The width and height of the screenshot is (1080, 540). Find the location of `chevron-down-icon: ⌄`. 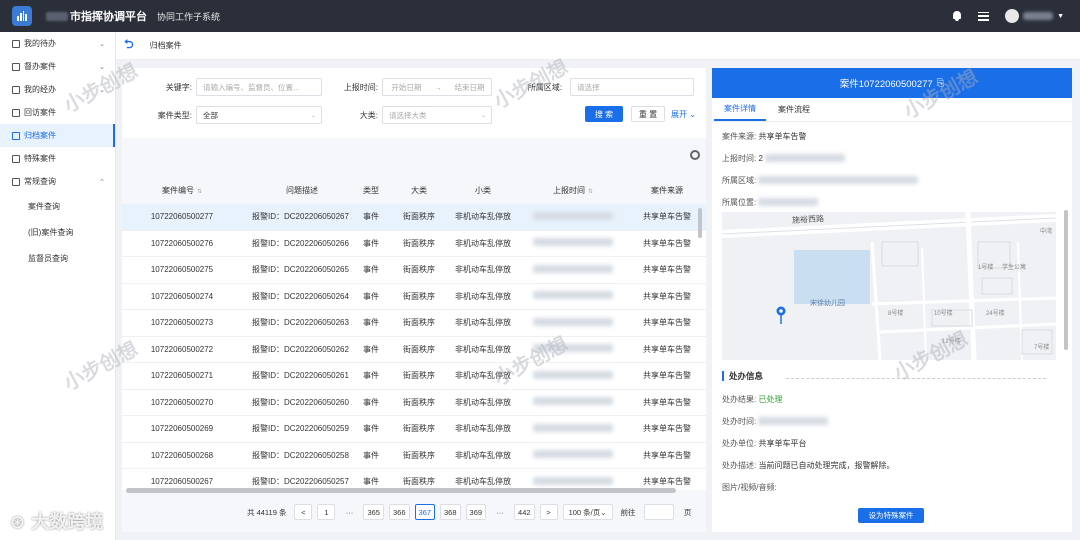

chevron-down-icon: ⌄ is located at coordinates (313, 115).